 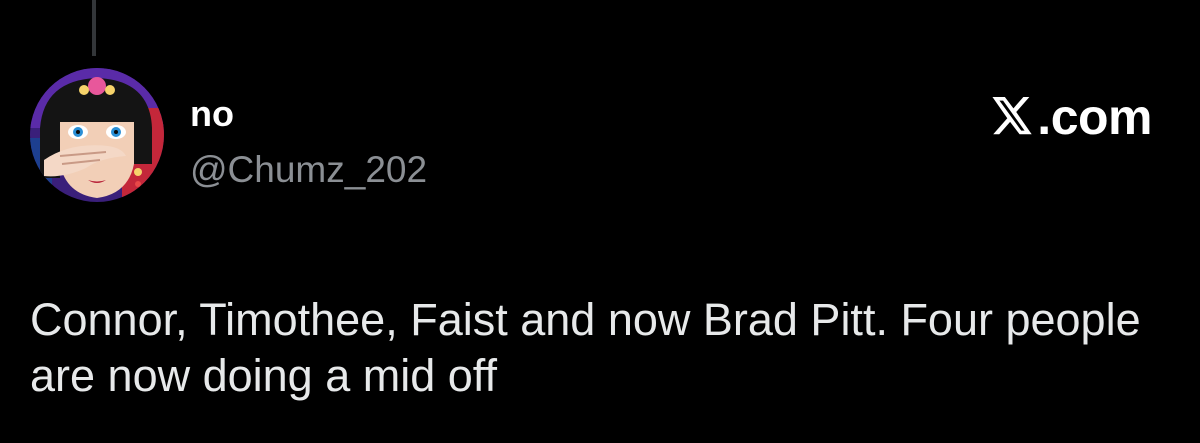 I want to click on brand-domain-text: .com, so click(x=1094, y=117).